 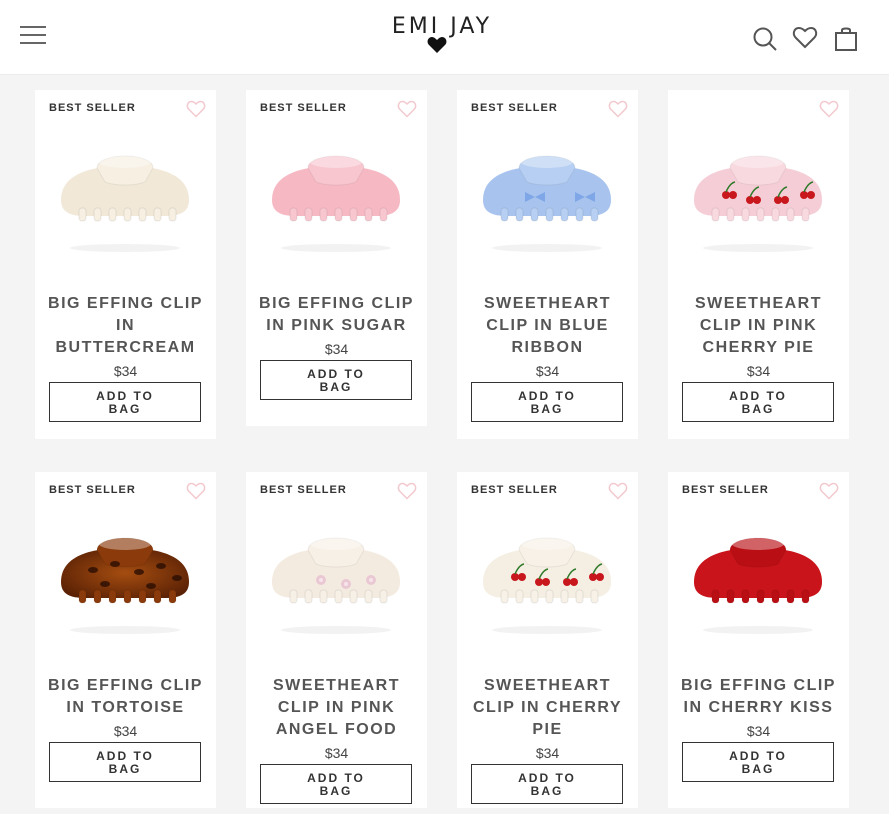 I want to click on product-title: BIG EFFING CLIP IN TORTOISE, so click(x=125, y=697).